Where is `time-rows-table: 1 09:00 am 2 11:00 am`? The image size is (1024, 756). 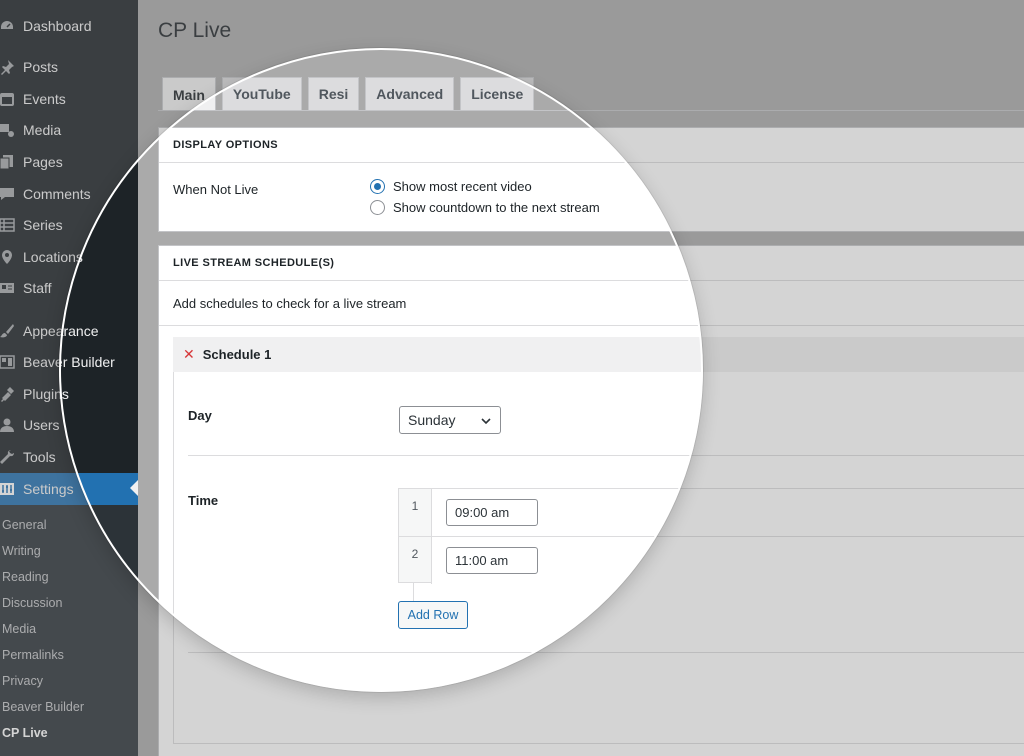
time-rows-table: 1 09:00 am 2 11:00 am is located at coordinates (711, 536).